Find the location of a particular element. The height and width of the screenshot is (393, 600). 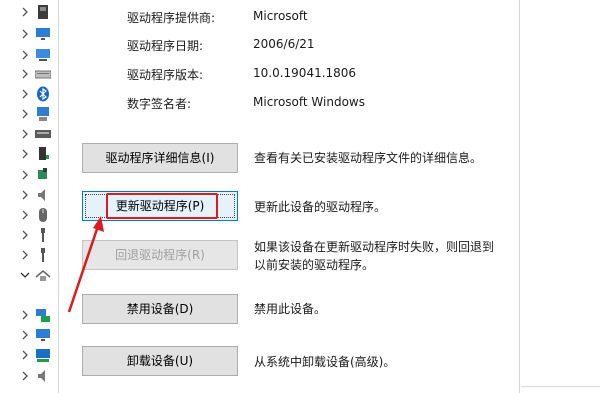

chip-icon is located at coordinates (43, 12).